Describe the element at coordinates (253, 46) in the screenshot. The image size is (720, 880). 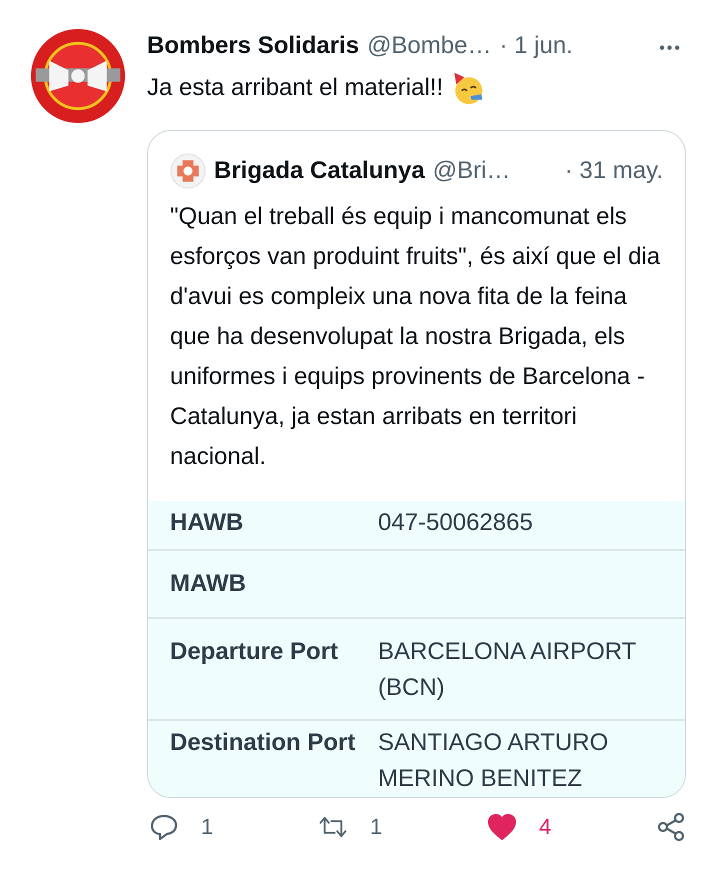
I see `author-name: Bombers Solidaris` at that location.